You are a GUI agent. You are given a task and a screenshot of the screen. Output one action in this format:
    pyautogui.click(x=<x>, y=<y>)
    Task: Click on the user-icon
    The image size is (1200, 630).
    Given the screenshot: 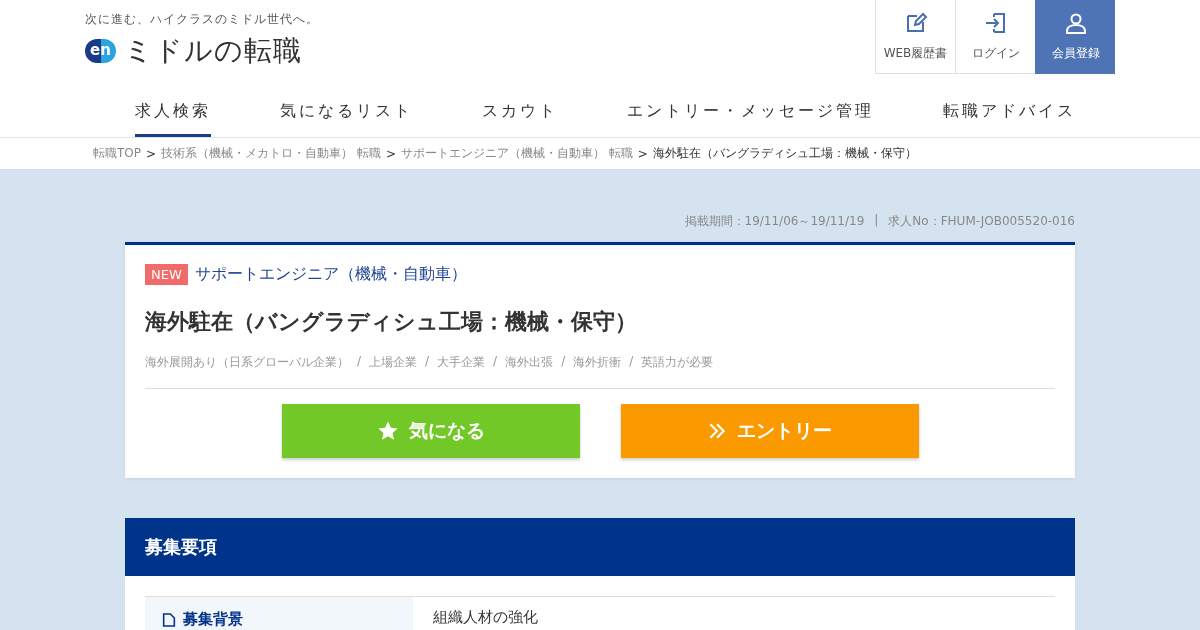 What is the action you would take?
    pyautogui.click(x=1075, y=23)
    